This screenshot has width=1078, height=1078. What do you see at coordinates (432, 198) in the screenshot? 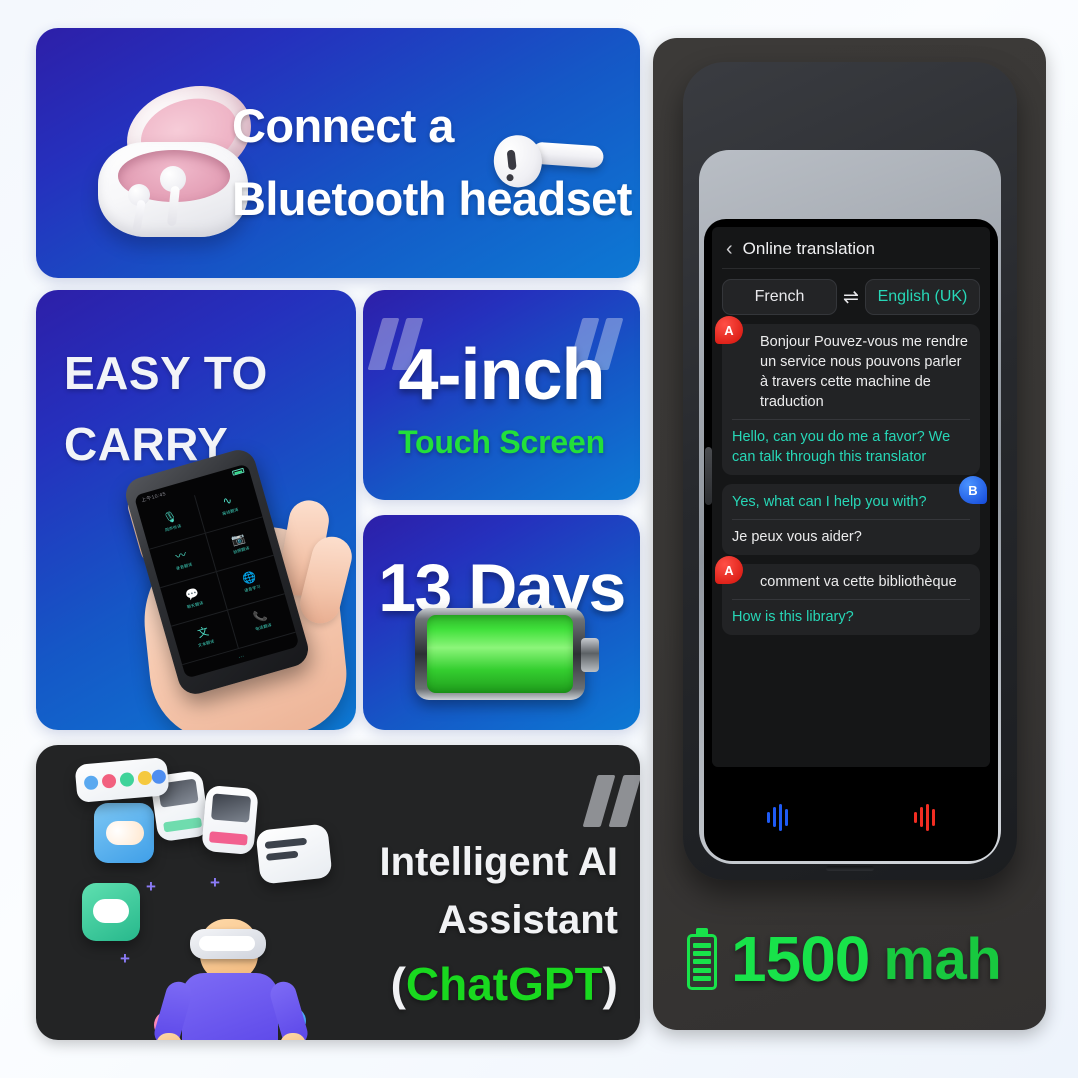
I see `bluetooth-title-line2: Bluetooth headset` at bounding box center [432, 198].